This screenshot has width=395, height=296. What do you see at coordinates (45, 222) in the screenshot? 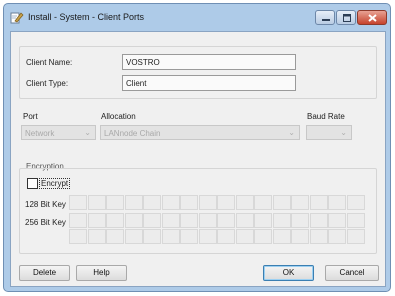
I see `key-256-label: 256 Bit Key` at bounding box center [45, 222].